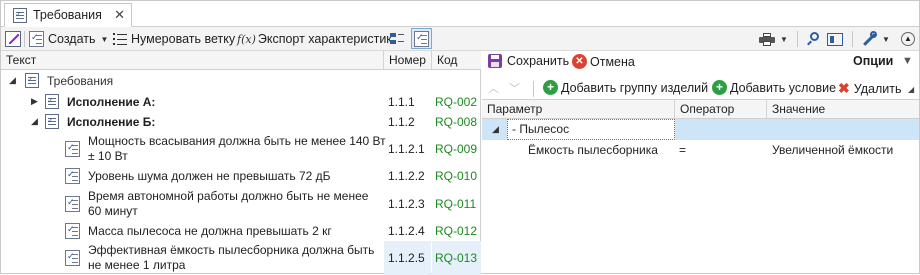  I want to click on row-code: RQ-012, so click(456, 231).